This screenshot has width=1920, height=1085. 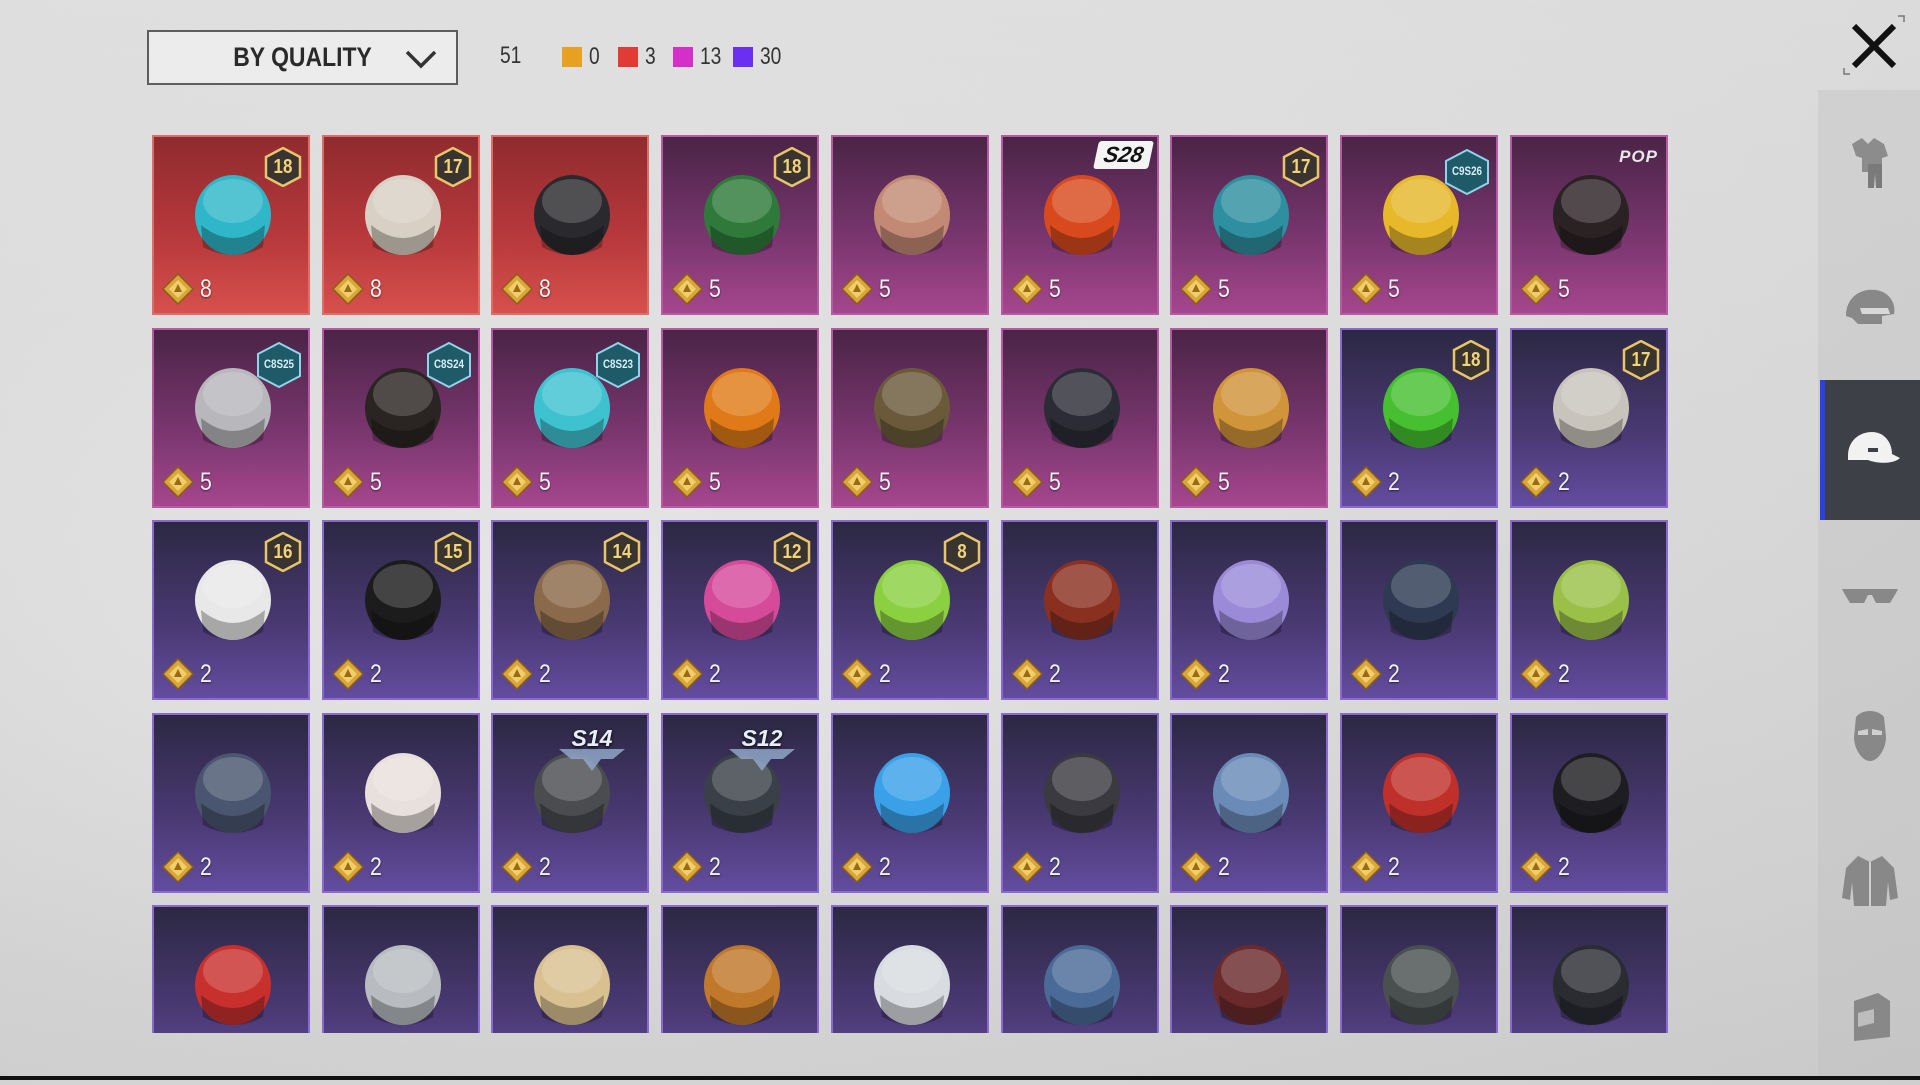 I want to click on item-card: C8S23 5, so click(x=570, y=418).